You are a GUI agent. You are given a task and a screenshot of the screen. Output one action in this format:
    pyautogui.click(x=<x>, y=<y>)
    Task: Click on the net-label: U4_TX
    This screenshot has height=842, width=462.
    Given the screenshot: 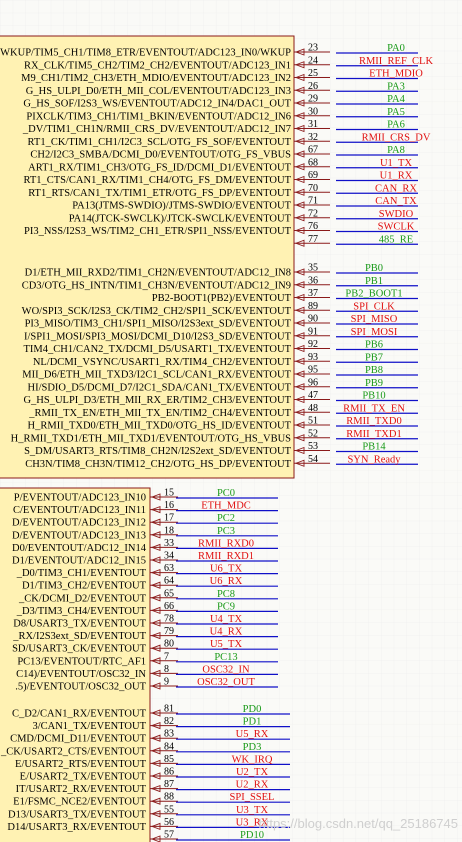 What is the action you would take?
    pyautogui.click(x=226, y=619)
    